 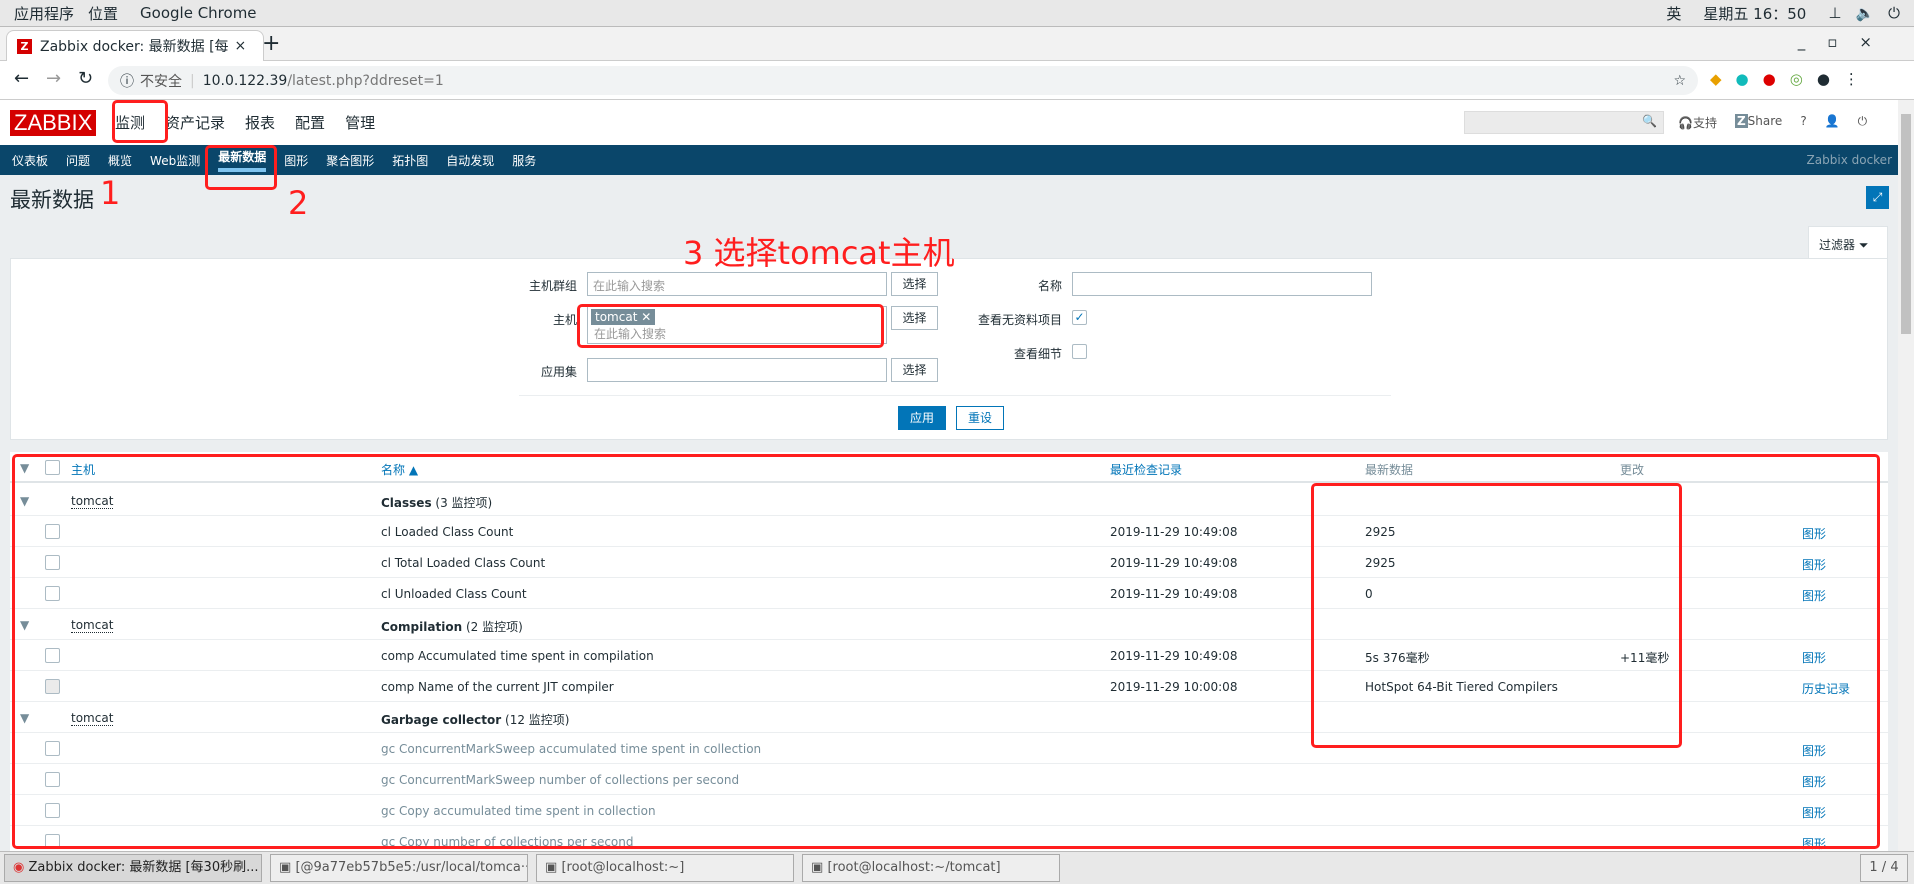 I want to click on browser-tab: Z Zabbix docker: 最新数据 [每 ×, so click(x=135, y=45).